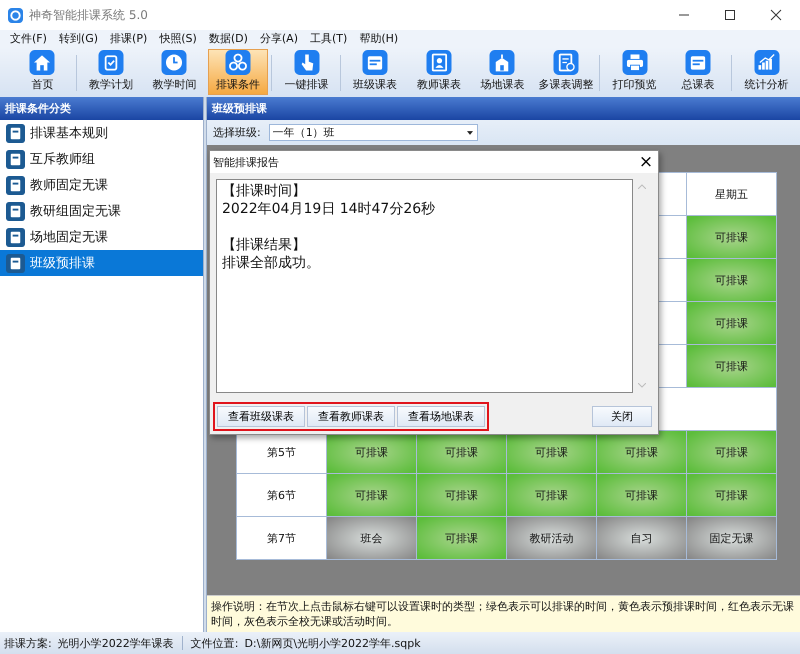 This screenshot has width=800, height=654. I want to click on period-label: 第6节, so click(281, 495).